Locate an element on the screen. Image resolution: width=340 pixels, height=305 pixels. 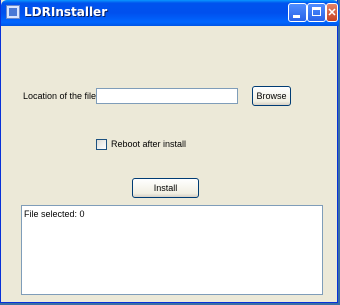
window-title: LDRInstaller is located at coordinates (66, 12).